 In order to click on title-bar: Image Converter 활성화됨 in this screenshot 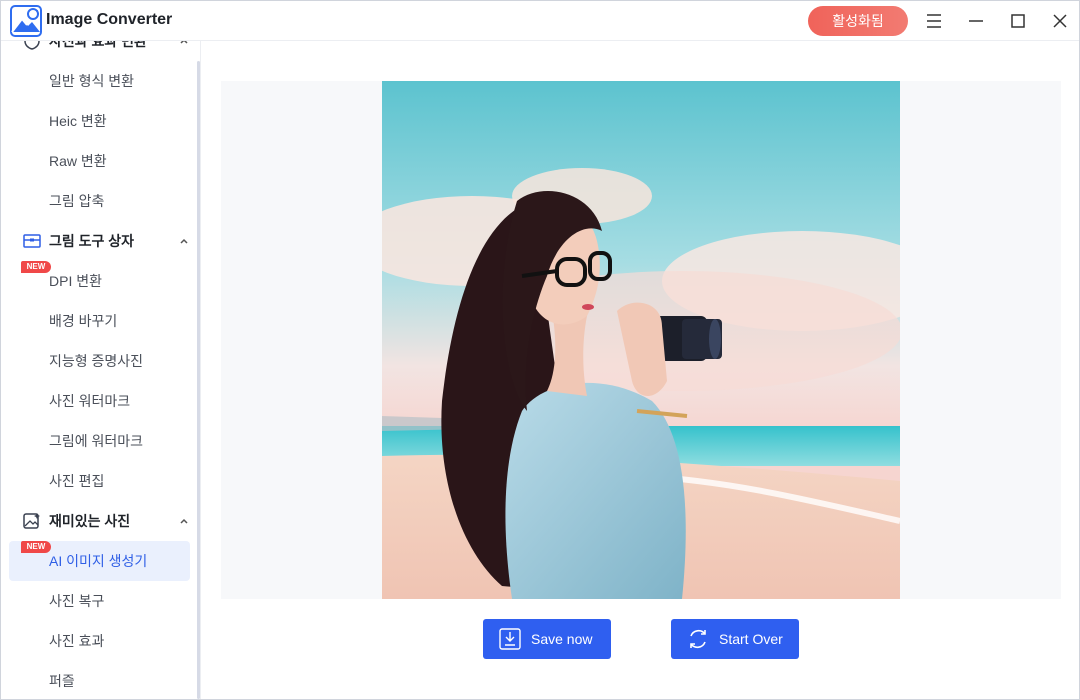, I will do `click(540, 21)`.